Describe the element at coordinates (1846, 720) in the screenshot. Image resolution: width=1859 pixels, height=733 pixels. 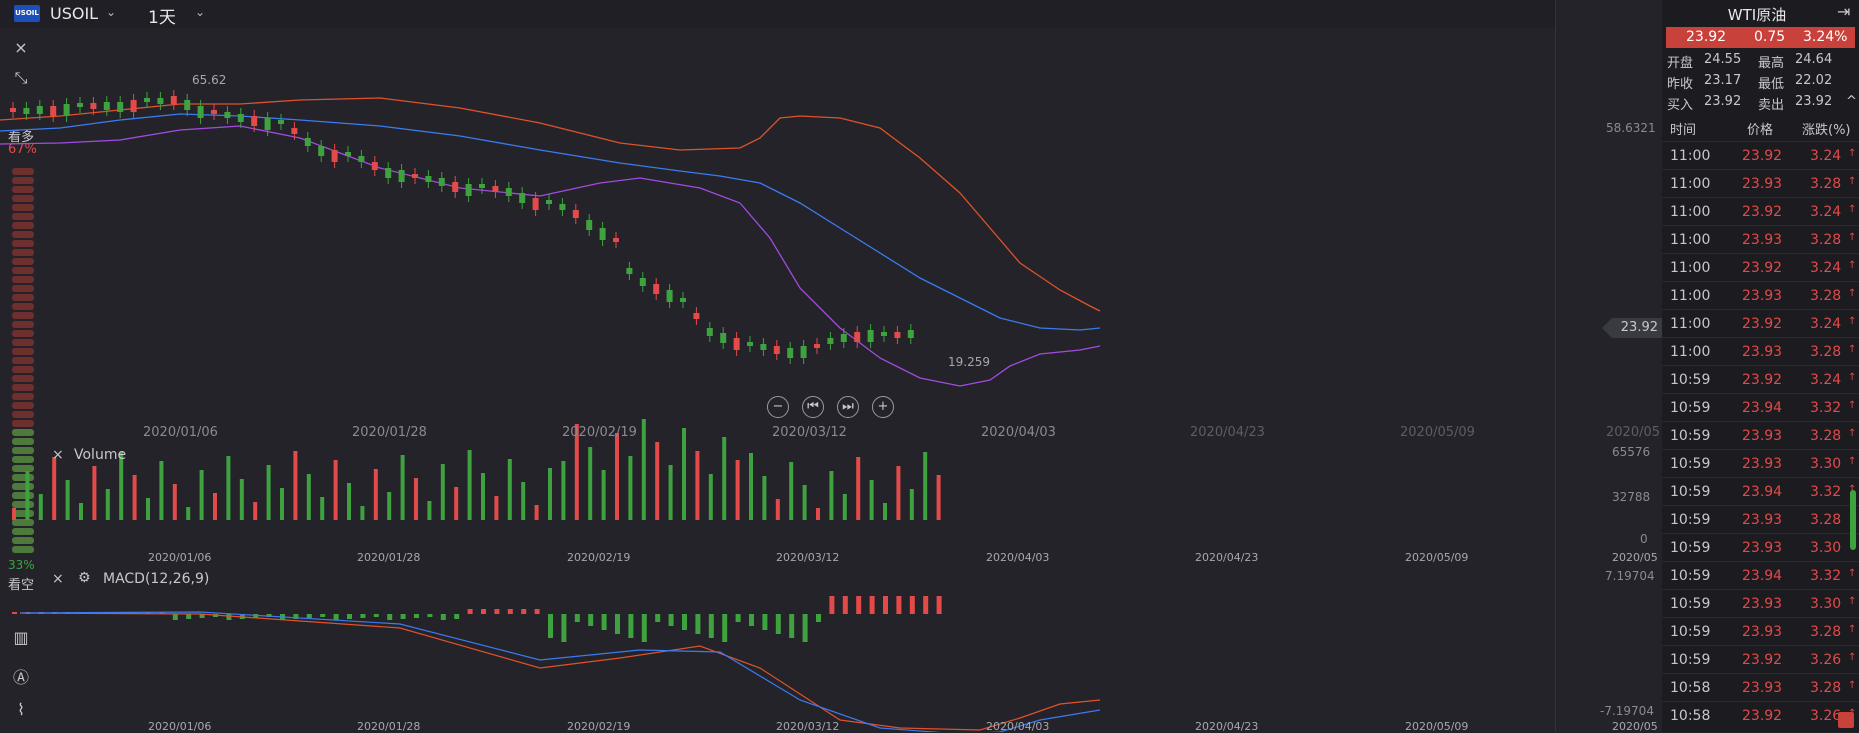
I see `corner-icon` at that location.